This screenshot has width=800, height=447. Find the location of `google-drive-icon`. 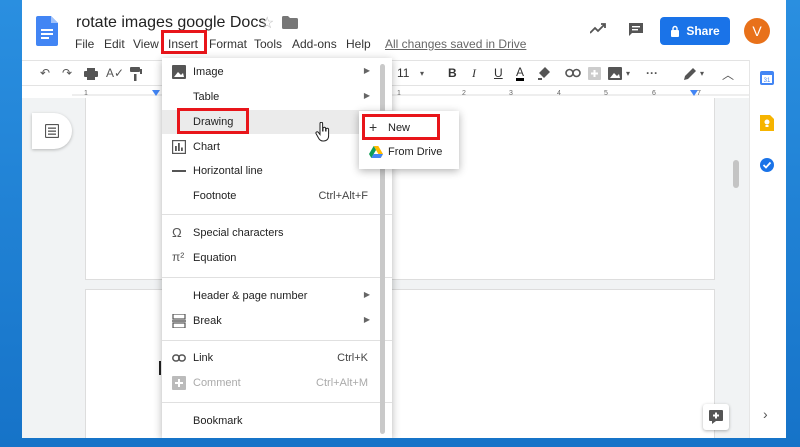

google-drive-icon is located at coordinates (376, 152).